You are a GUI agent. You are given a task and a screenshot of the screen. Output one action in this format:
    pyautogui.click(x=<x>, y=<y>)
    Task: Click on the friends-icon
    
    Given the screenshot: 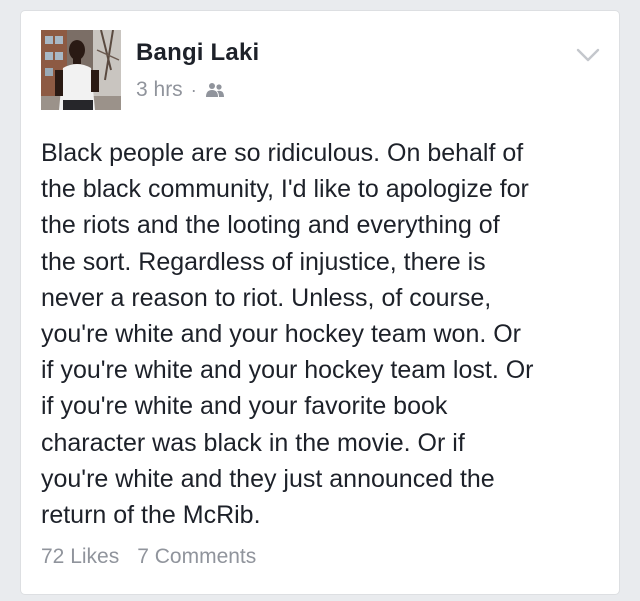 What is the action you would take?
    pyautogui.click(x=215, y=90)
    